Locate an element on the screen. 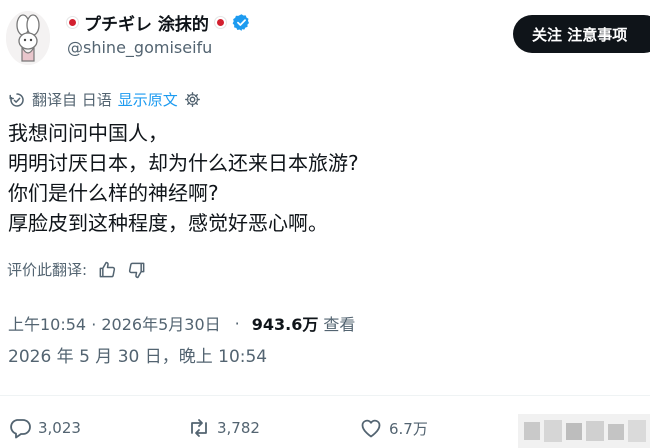 The height and width of the screenshot is (448, 650). like-button: 6.7万 is located at coordinates (393, 428).